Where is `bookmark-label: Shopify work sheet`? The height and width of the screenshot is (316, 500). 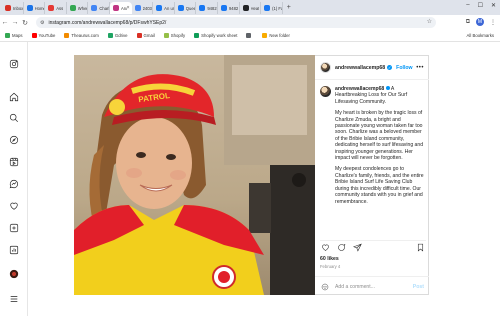
bookmark-label: Shopify work sheet is located at coordinates (219, 35).